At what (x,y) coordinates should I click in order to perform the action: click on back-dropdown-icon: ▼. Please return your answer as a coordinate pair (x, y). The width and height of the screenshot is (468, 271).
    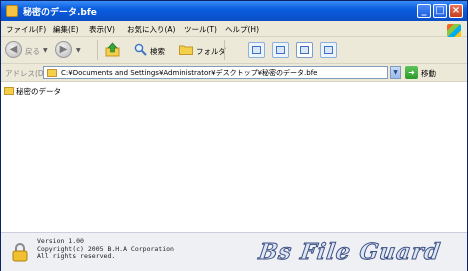
    Looking at the image, I should click on (45, 50).